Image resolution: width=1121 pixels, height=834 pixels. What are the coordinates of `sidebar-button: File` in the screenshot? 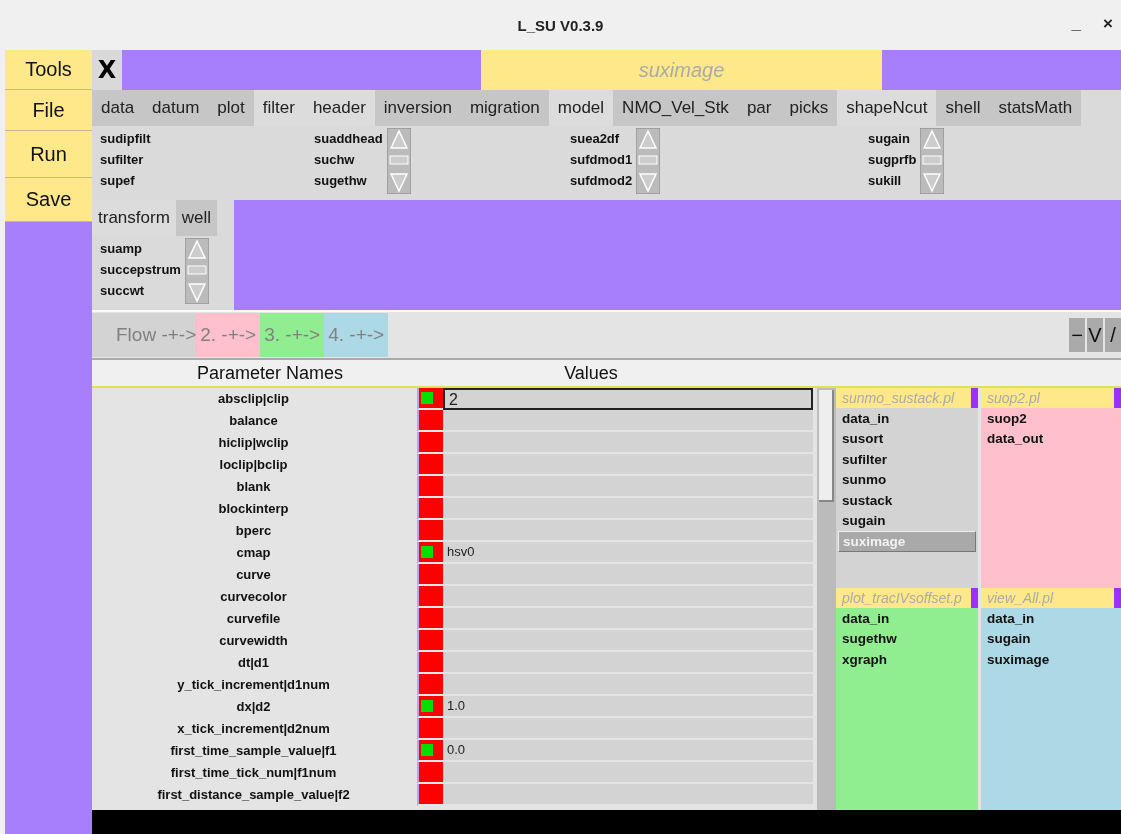 It's located at (48, 110).